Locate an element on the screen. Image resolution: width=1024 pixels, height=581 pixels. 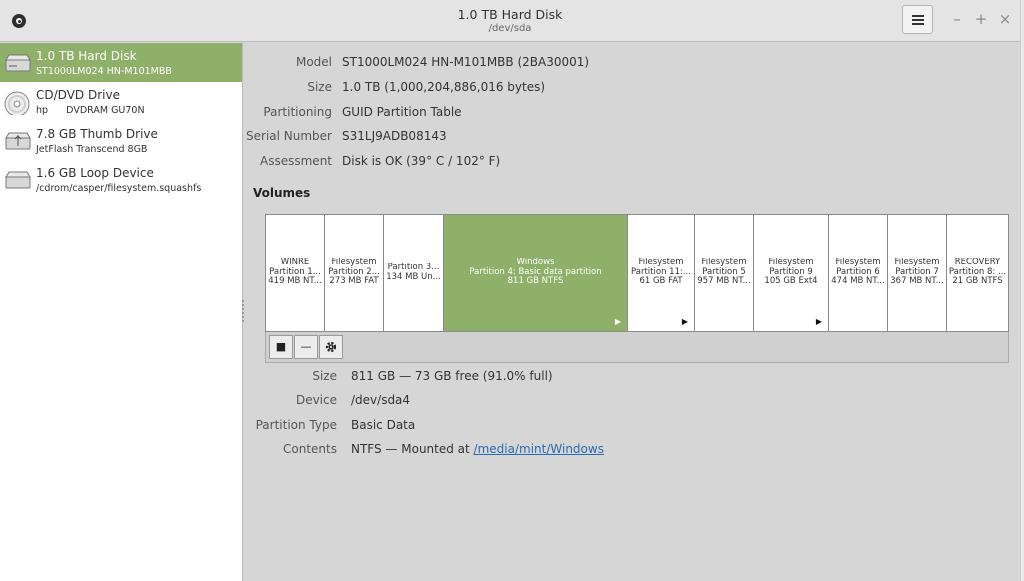
drive-subtitle: /cdrom/casper/filesystem.squashfs is located at coordinates (119, 188).